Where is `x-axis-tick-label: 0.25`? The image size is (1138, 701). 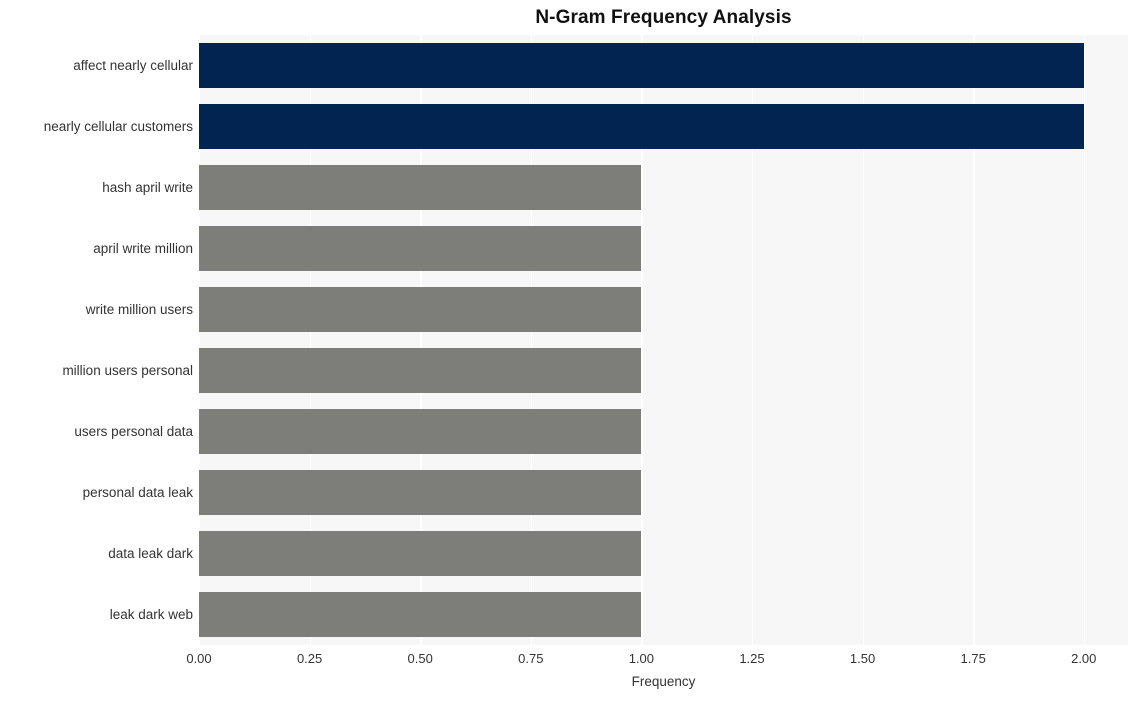
x-axis-tick-label: 0.25 is located at coordinates (309, 658).